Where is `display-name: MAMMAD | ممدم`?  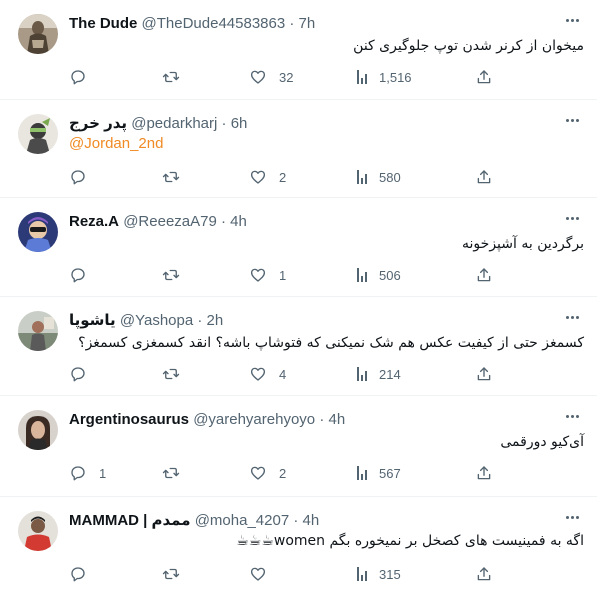 display-name: MAMMAD | ممدم is located at coordinates (130, 520).